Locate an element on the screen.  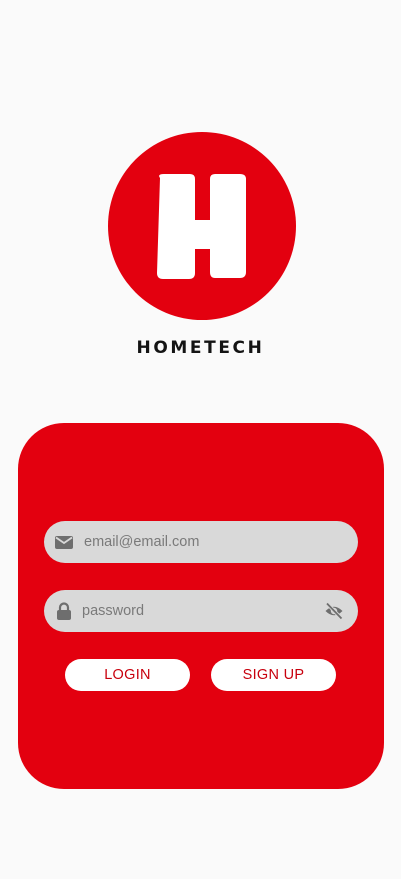
email-field is located at coordinates (201, 542).